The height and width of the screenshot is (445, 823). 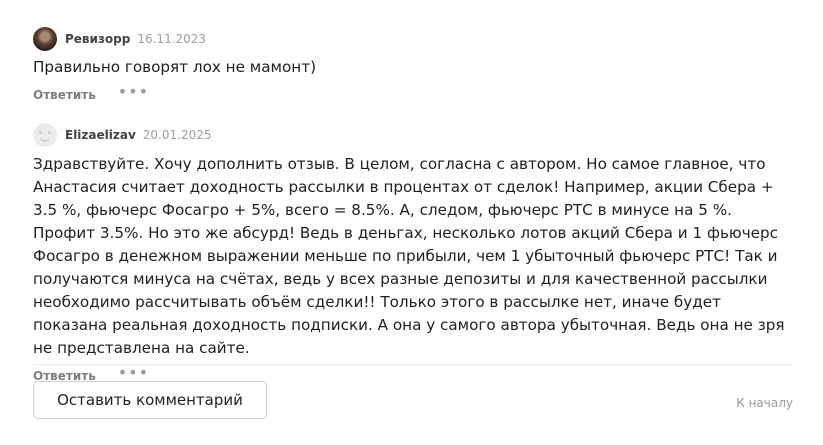 What do you see at coordinates (100, 135) in the screenshot?
I see `comment-author: Elizaelizav` at bounding box center [100, 135].